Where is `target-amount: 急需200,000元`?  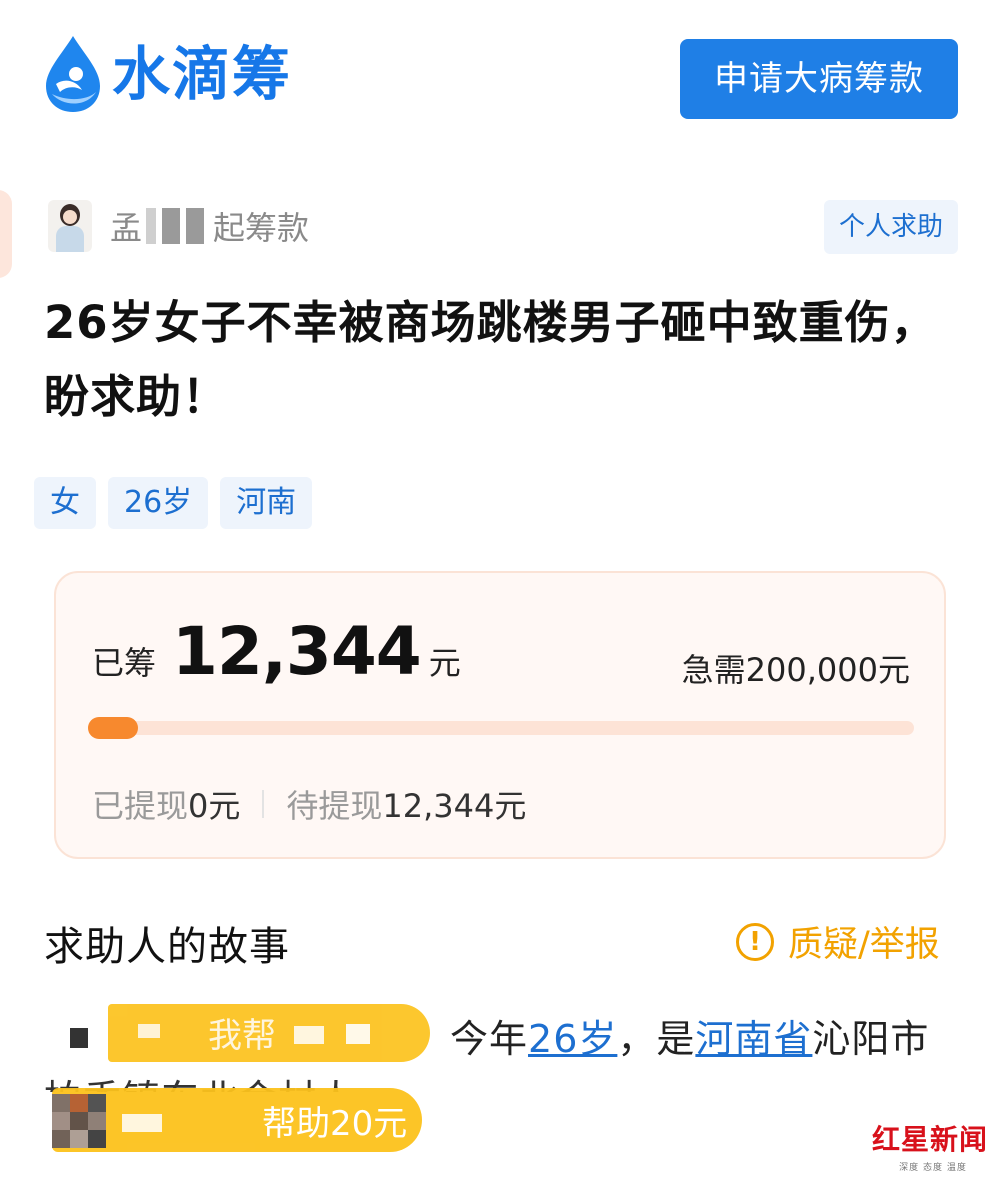 target-amount: 急需200,000元 is located at coordinates (795, 670).